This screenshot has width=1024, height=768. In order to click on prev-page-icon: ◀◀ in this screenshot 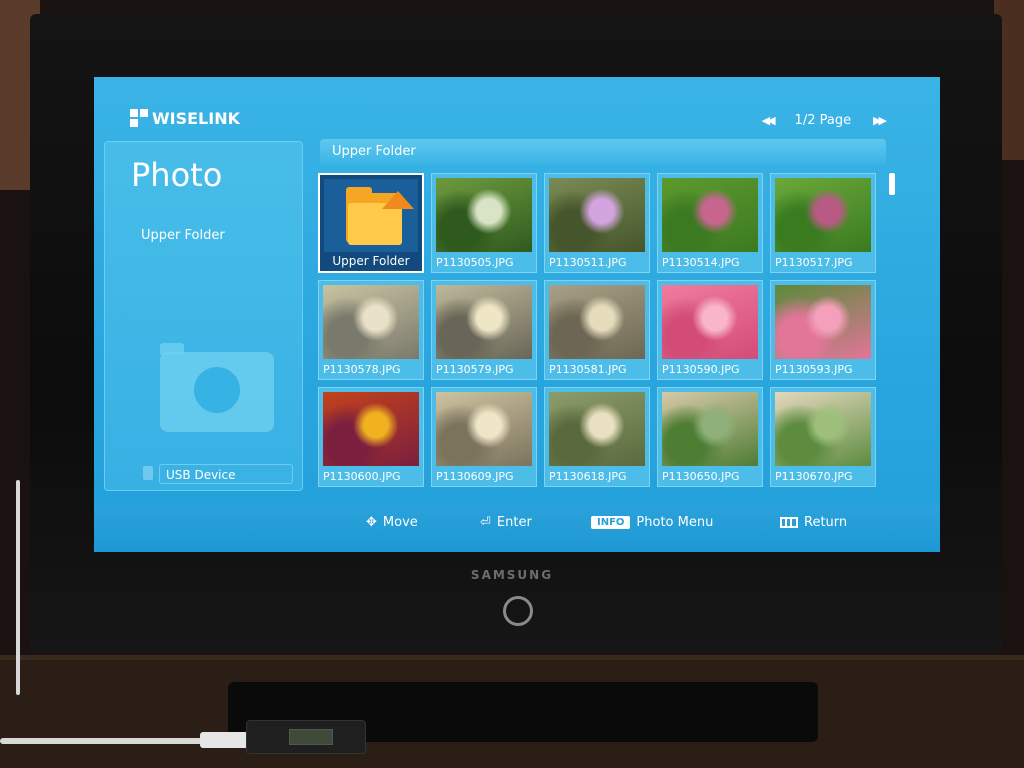, I will do `click(769, 120)`.